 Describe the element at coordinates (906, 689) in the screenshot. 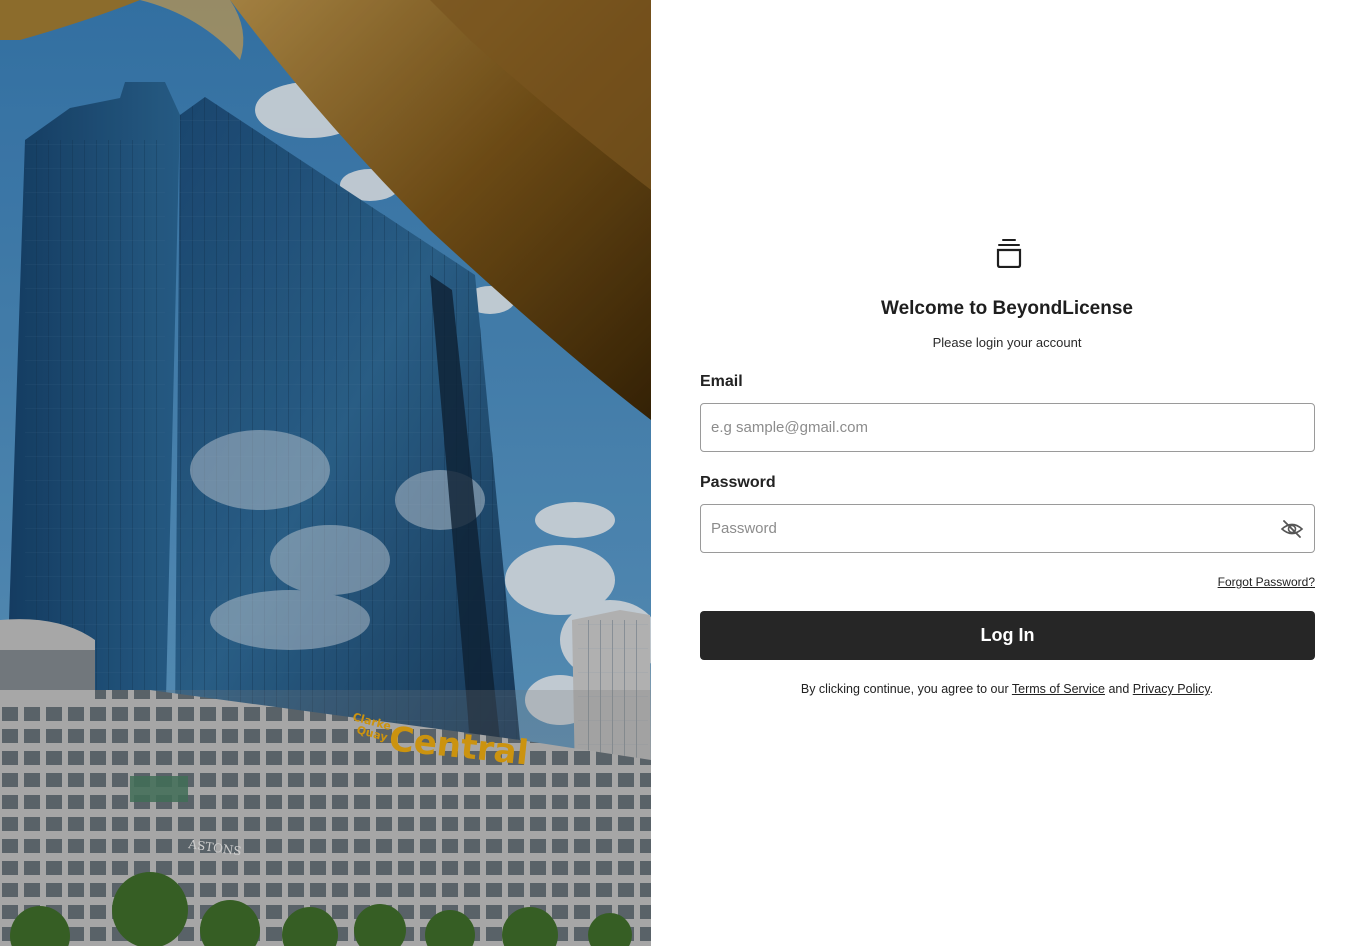

I see `terms-prefix: By clicking continue, you agree to our` at that location.